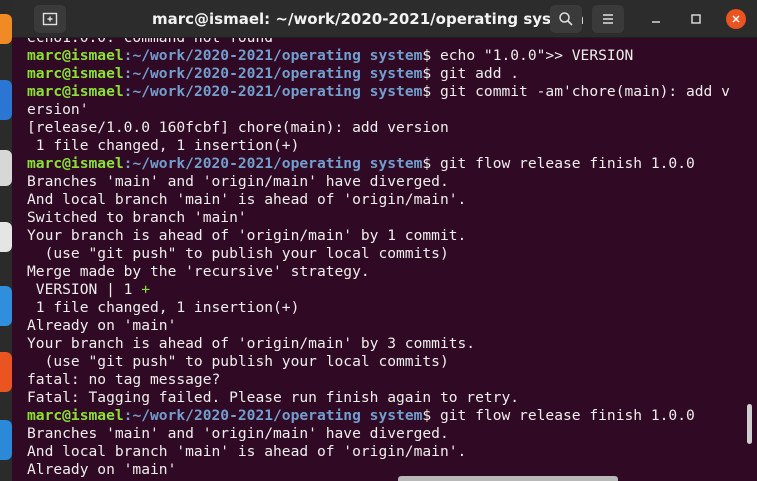  What do you see at coordinates (6, 372) in the screenshot?
I see `software-center-icon` at bounding box center [6, 372].